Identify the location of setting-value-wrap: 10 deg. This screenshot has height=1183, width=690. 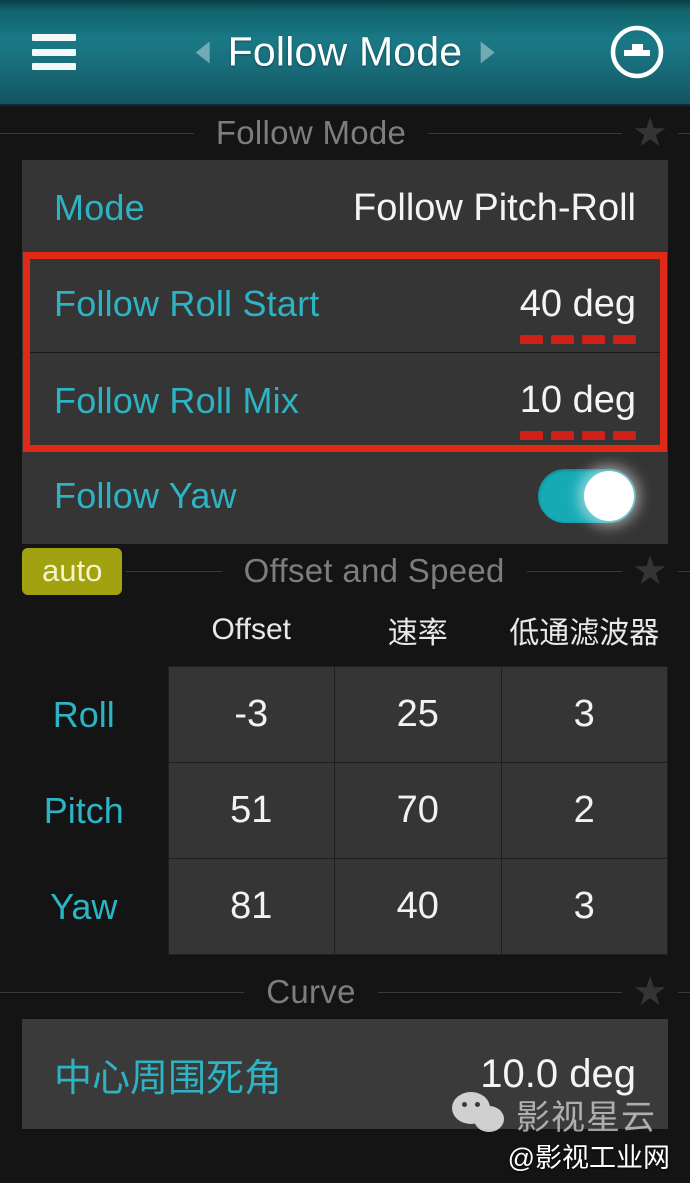
(577, 409).